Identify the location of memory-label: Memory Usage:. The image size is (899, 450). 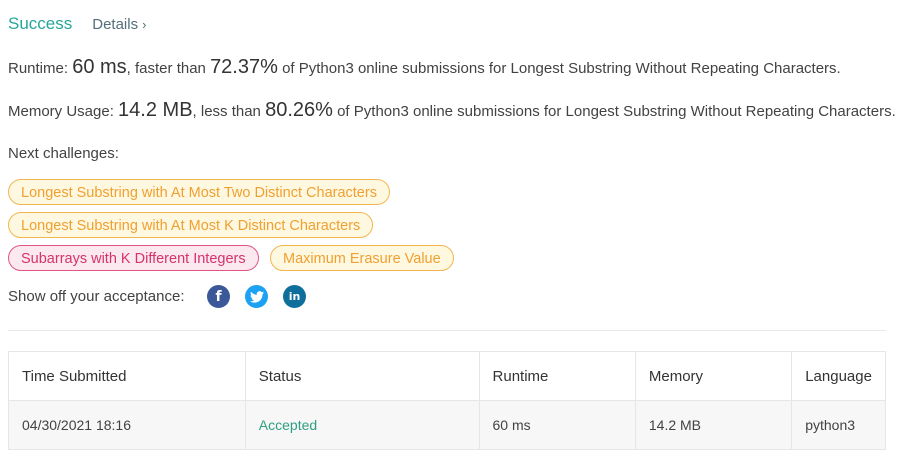
(61, 111).